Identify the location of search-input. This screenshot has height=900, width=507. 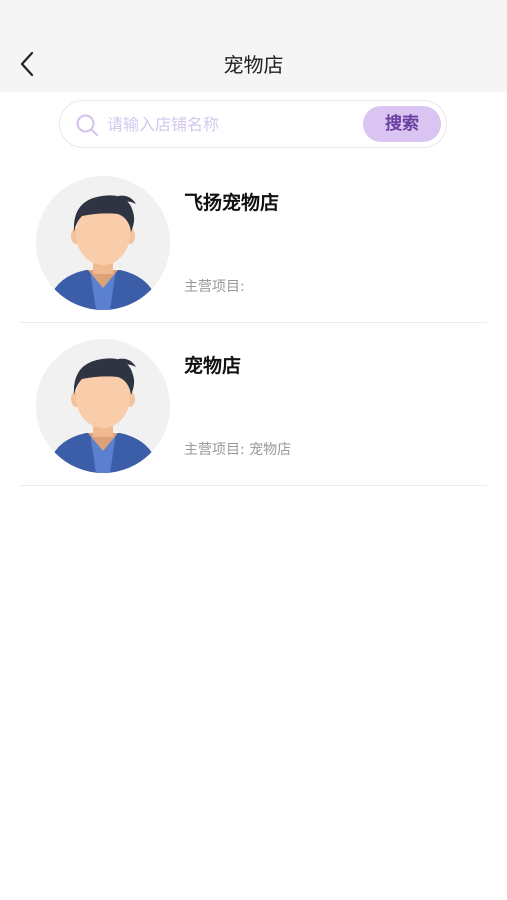
(232, 124).